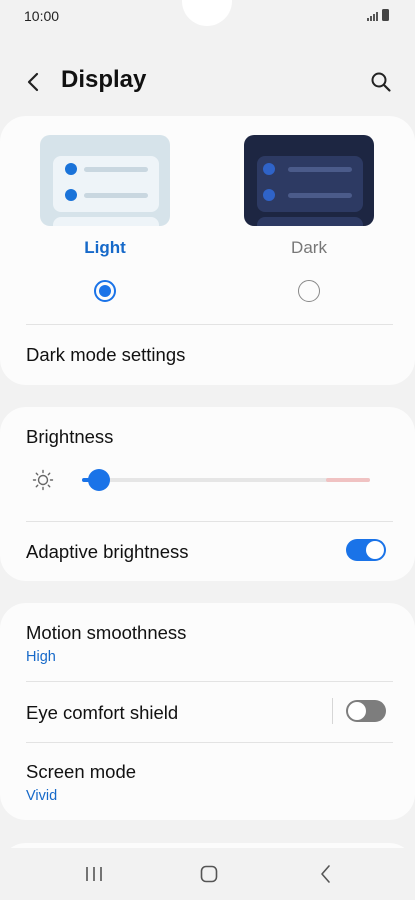 The image size is (415, 900). I want to click on navigation-bar, so click(207, 874).